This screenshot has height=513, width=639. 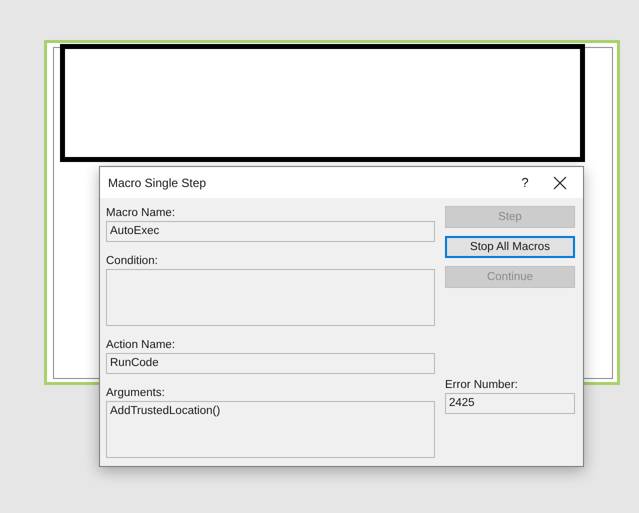 What do you see at coordinates (132, 261) in the screenshot?
I see `field-label: Condition:` at bounding box center [132, 261].